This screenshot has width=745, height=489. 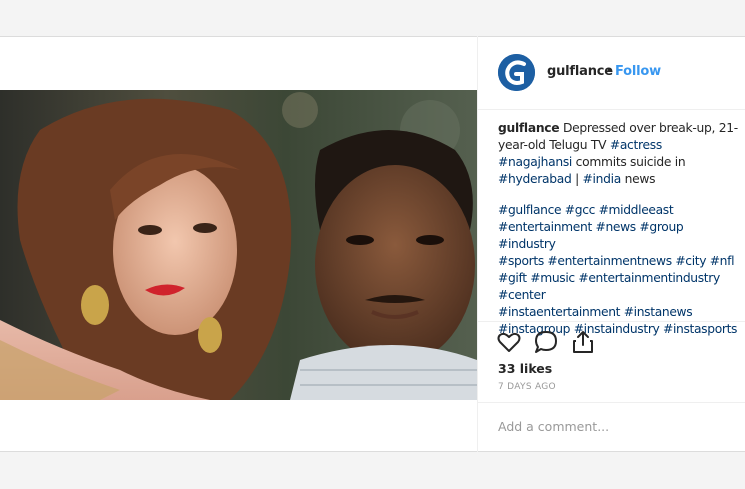 I want to click on caption-text-4: news, so click(x=640, y=179).